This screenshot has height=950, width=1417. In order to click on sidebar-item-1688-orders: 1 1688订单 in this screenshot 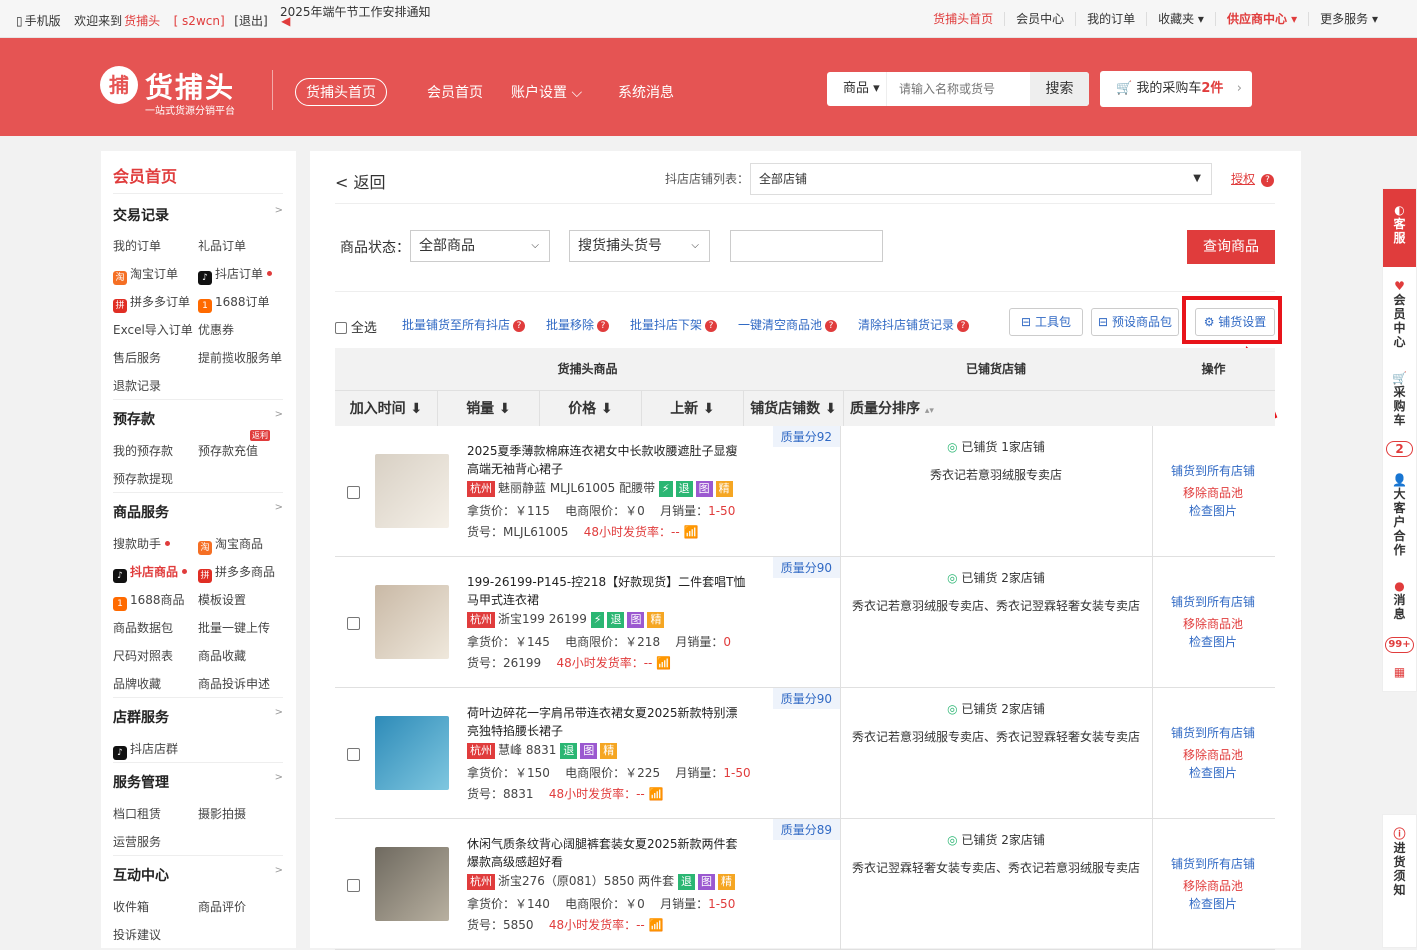, I will do `click(234, 303)`.